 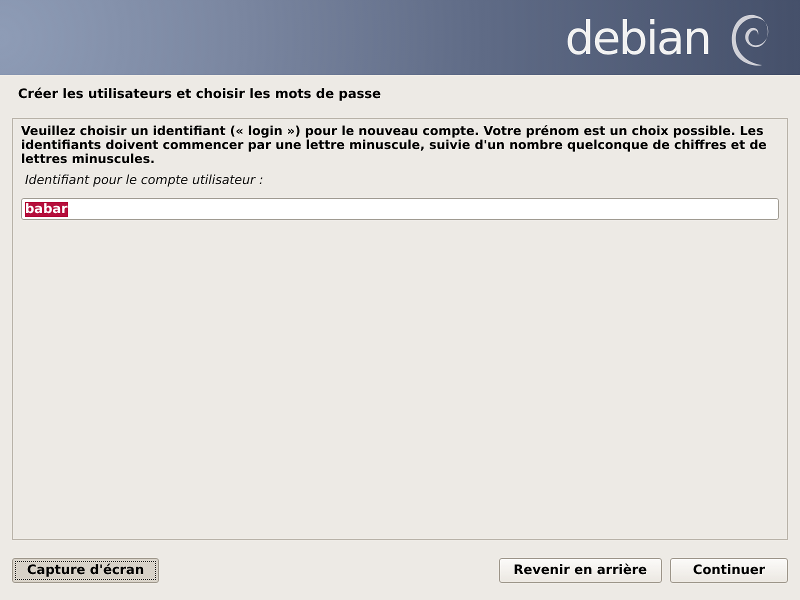 I want to click on button: Capture d'écran, so click(x=86, y=570).